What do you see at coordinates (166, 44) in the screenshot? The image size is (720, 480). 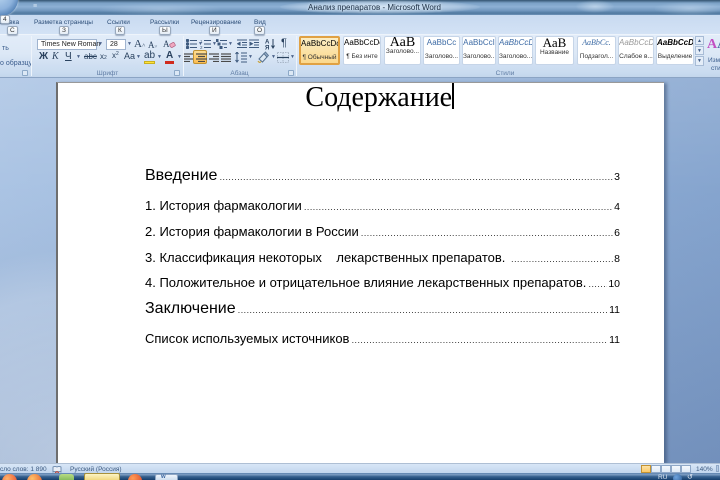 I see `svg-text: A` at bounding box center [166, 44].